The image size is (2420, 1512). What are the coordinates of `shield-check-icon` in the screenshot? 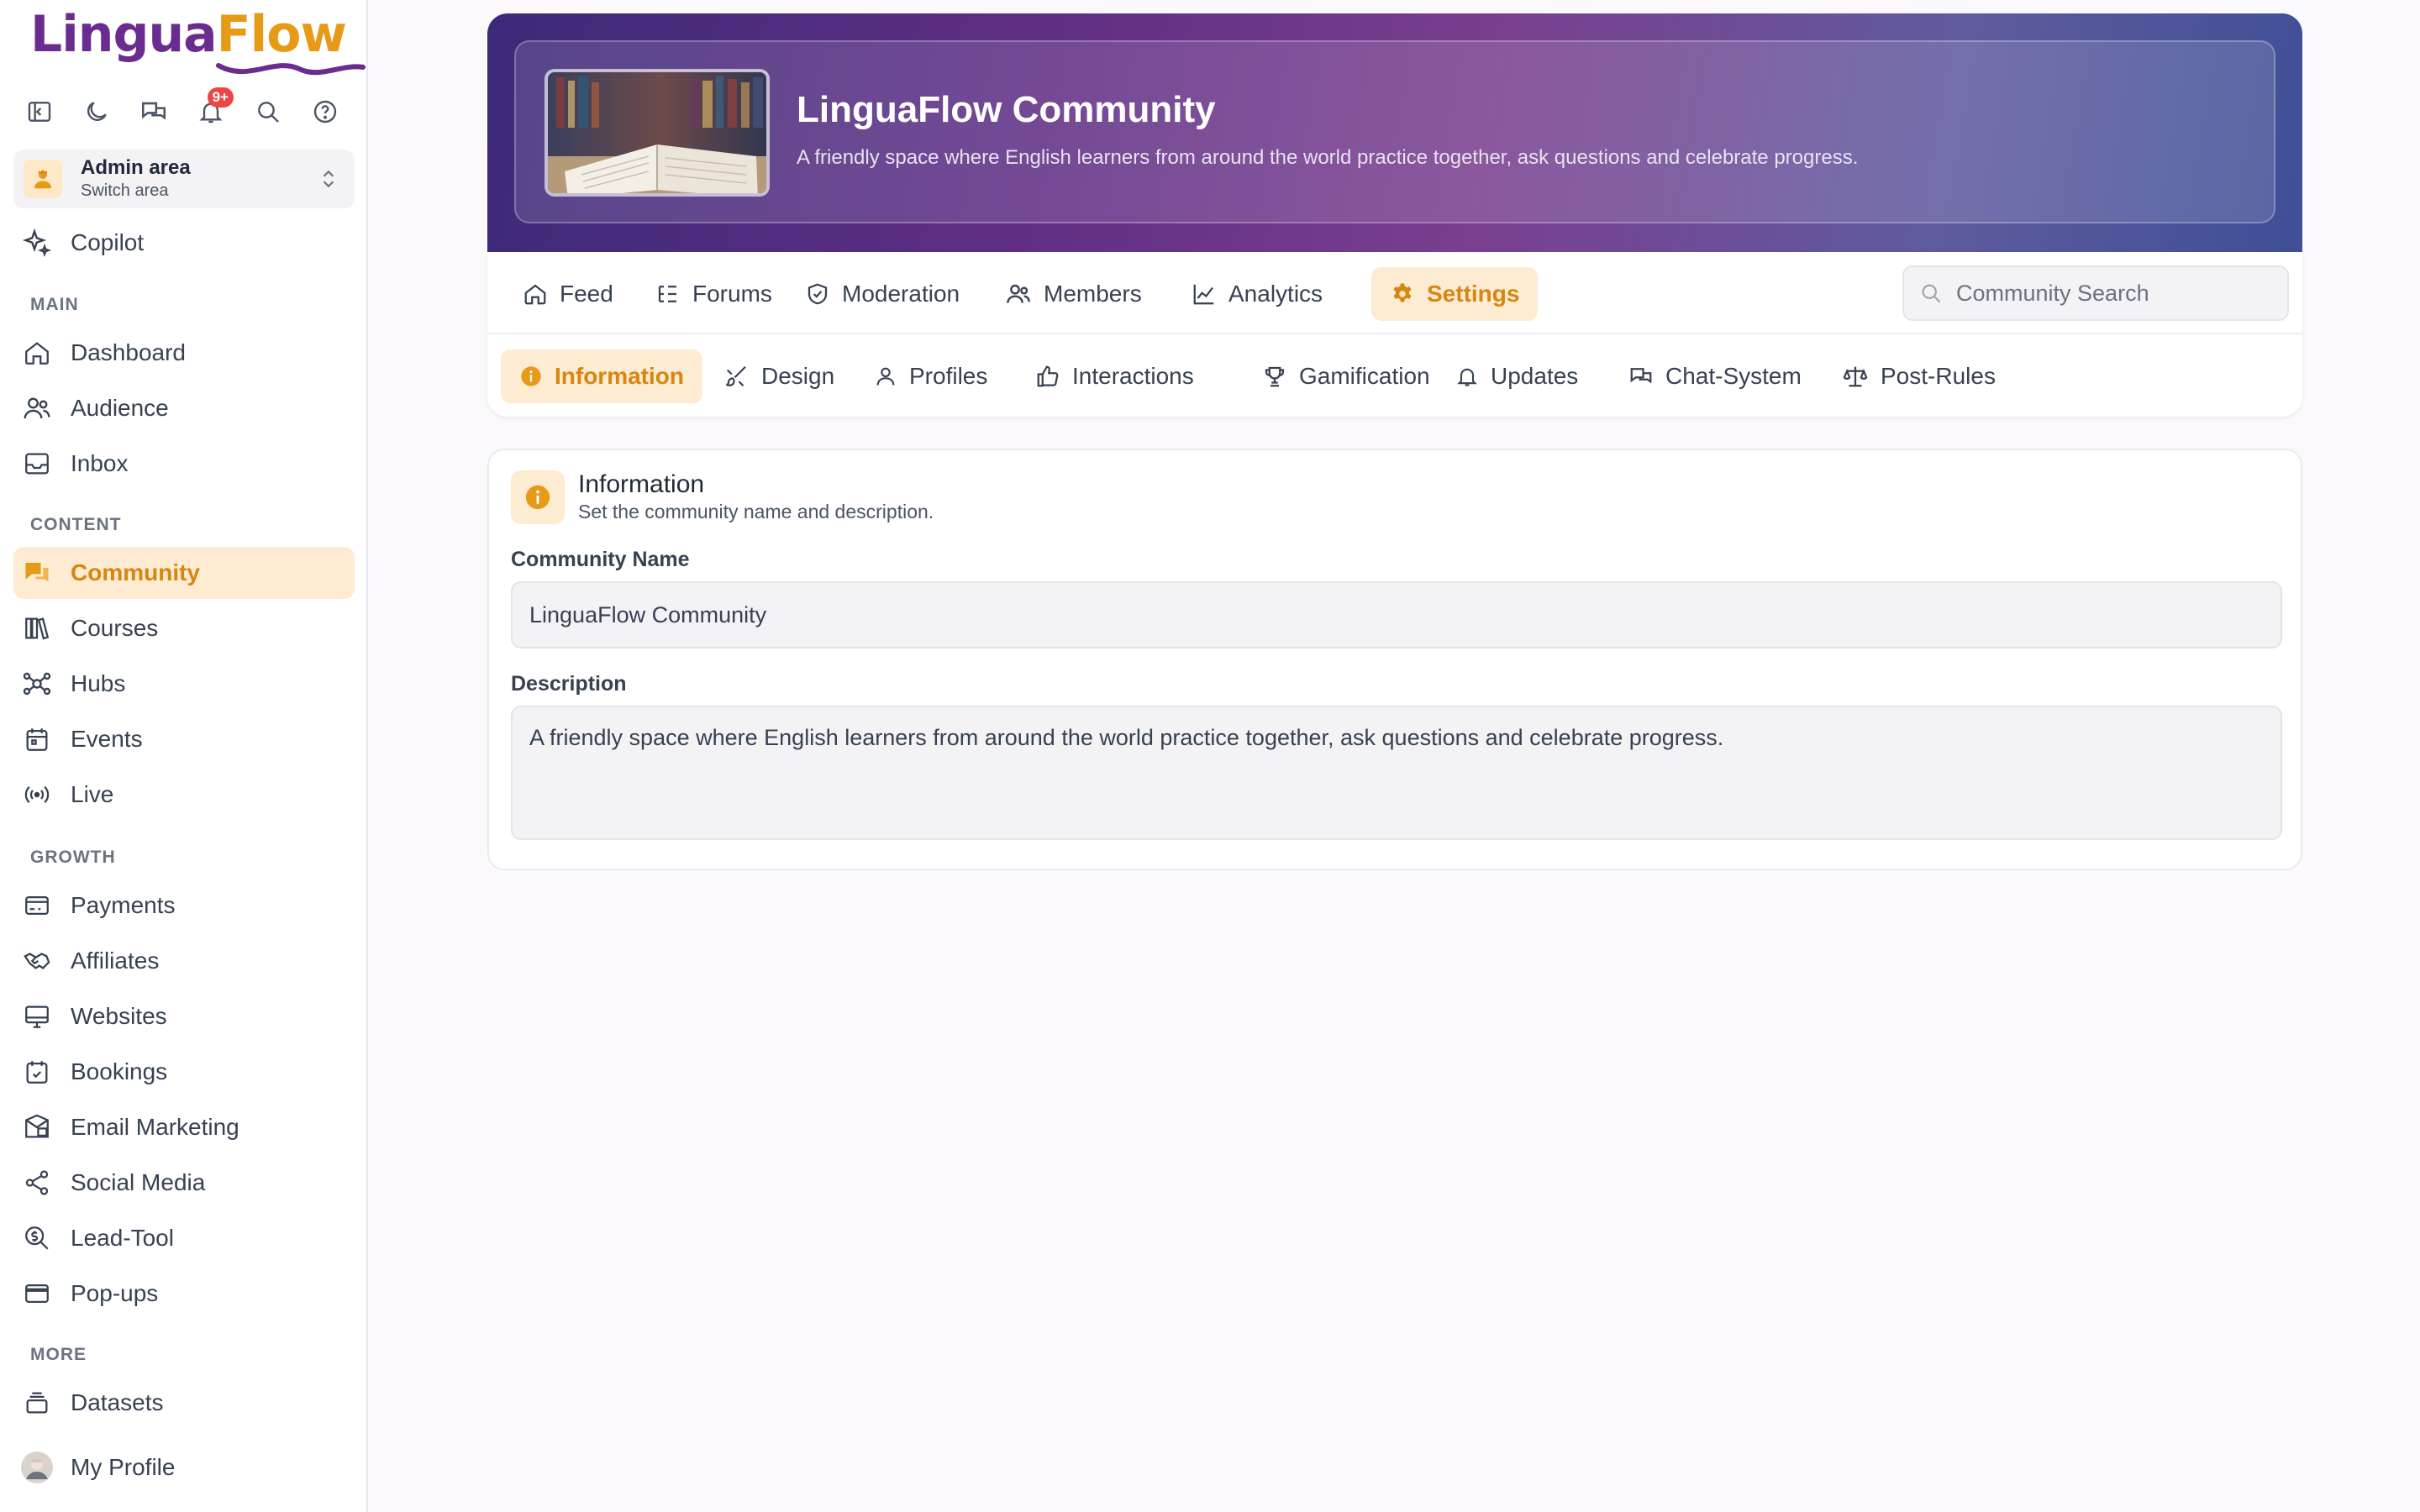 It's located at (818, 294).